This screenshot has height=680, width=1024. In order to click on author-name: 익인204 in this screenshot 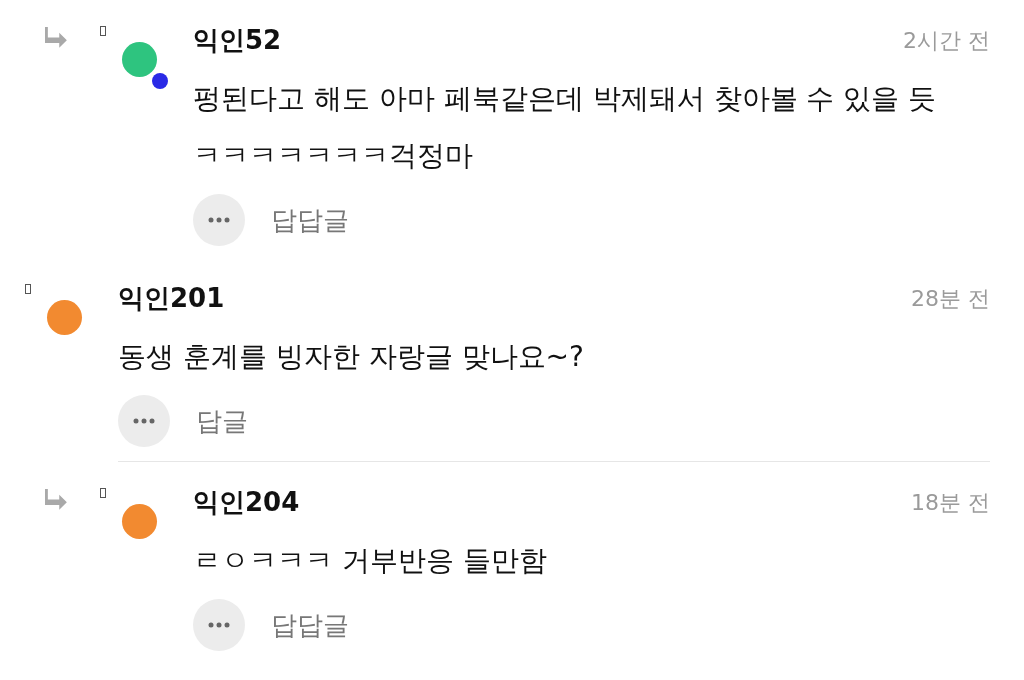, I will do `click(246, 502)`.